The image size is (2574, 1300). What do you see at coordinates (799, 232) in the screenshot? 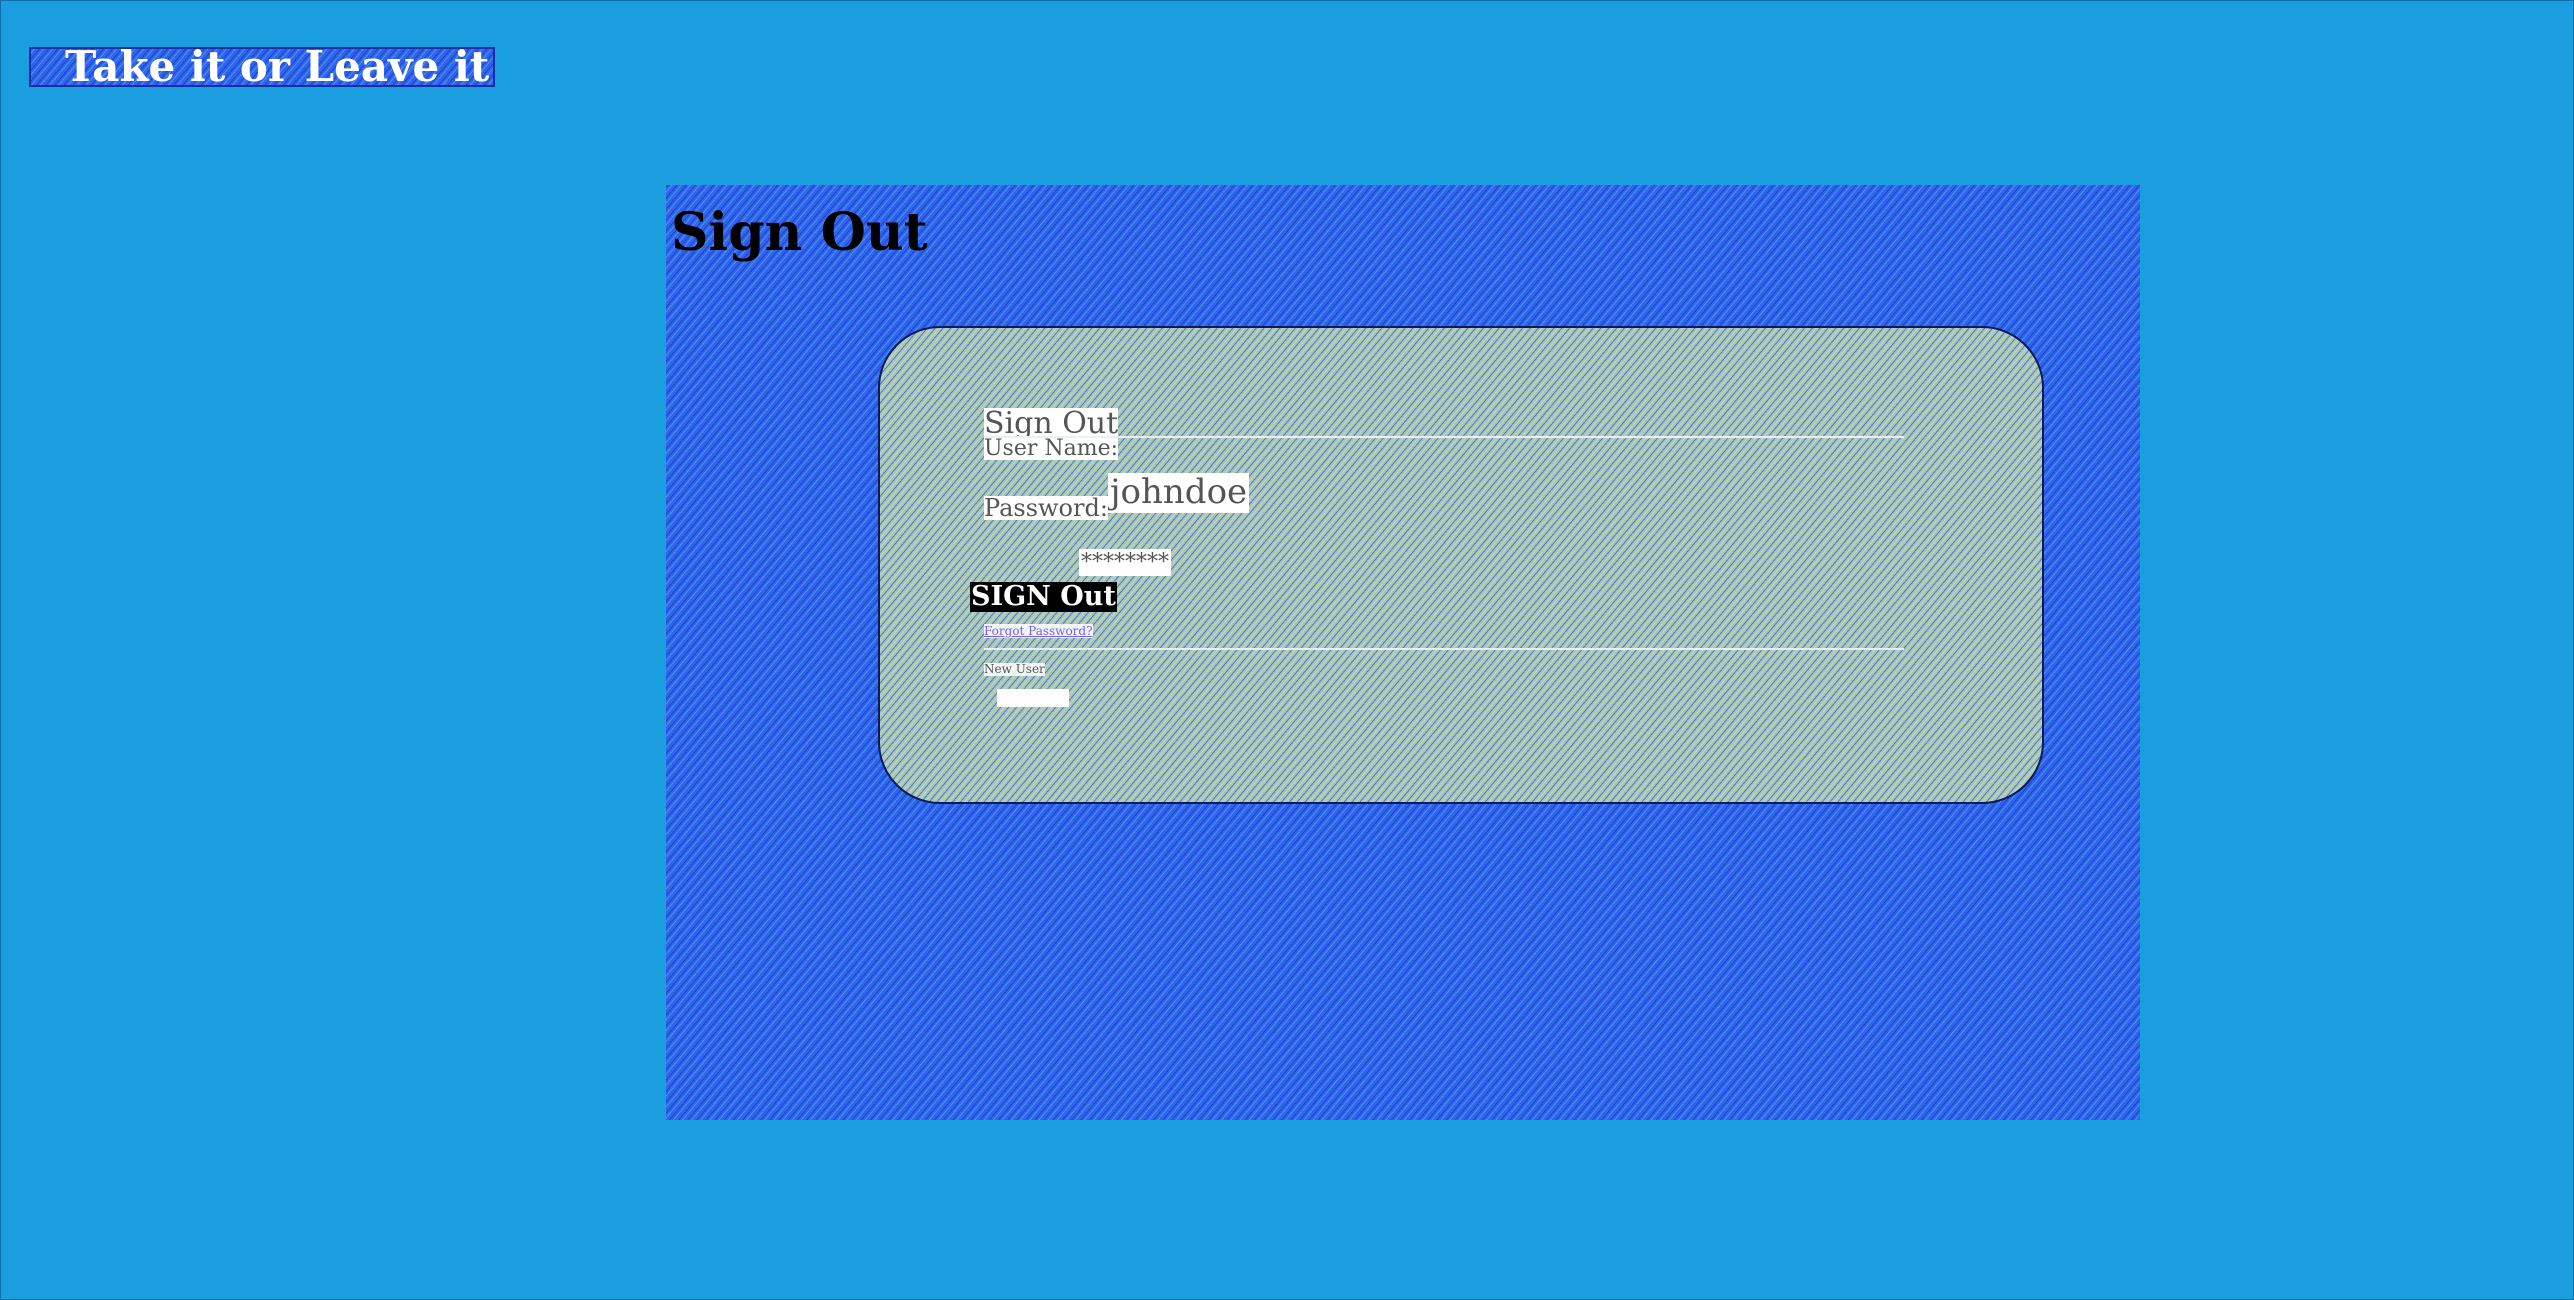
I see `page-title: Sign Out` at bounding box center [799, 232].